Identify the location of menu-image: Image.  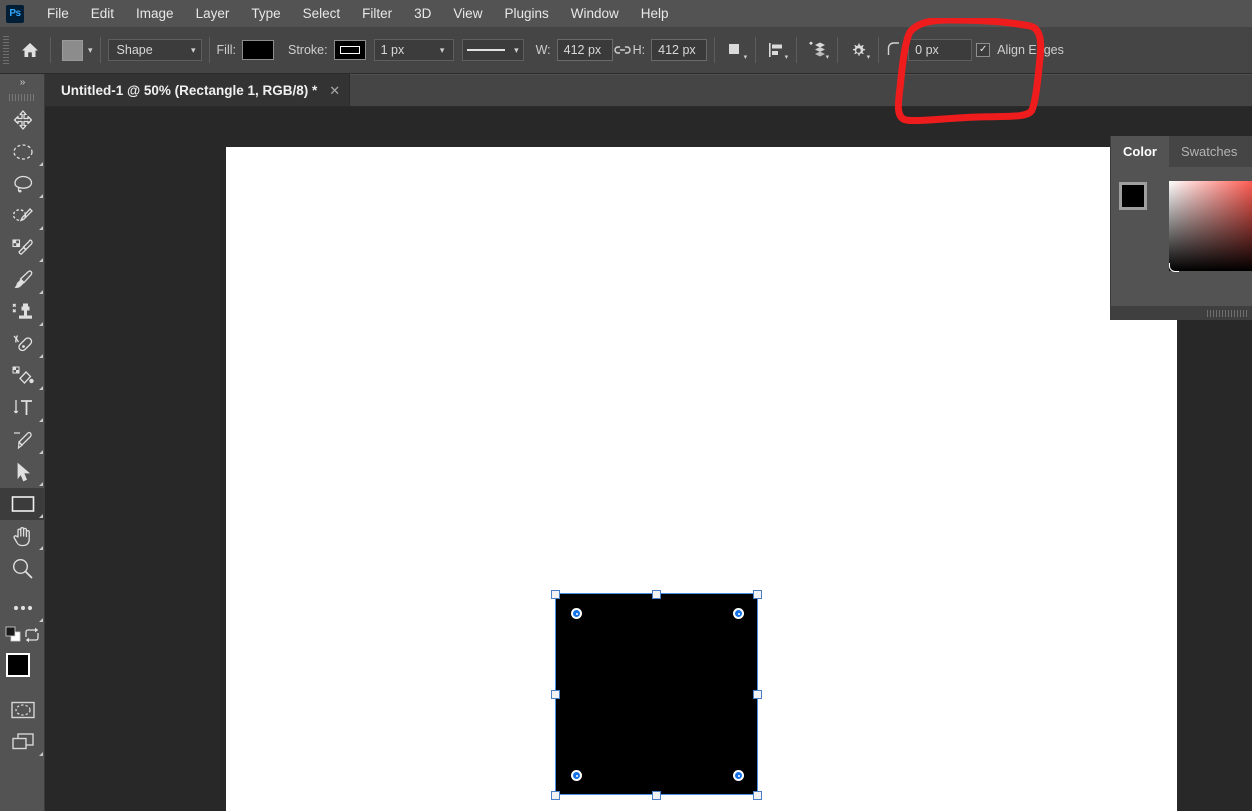
(155, 13).